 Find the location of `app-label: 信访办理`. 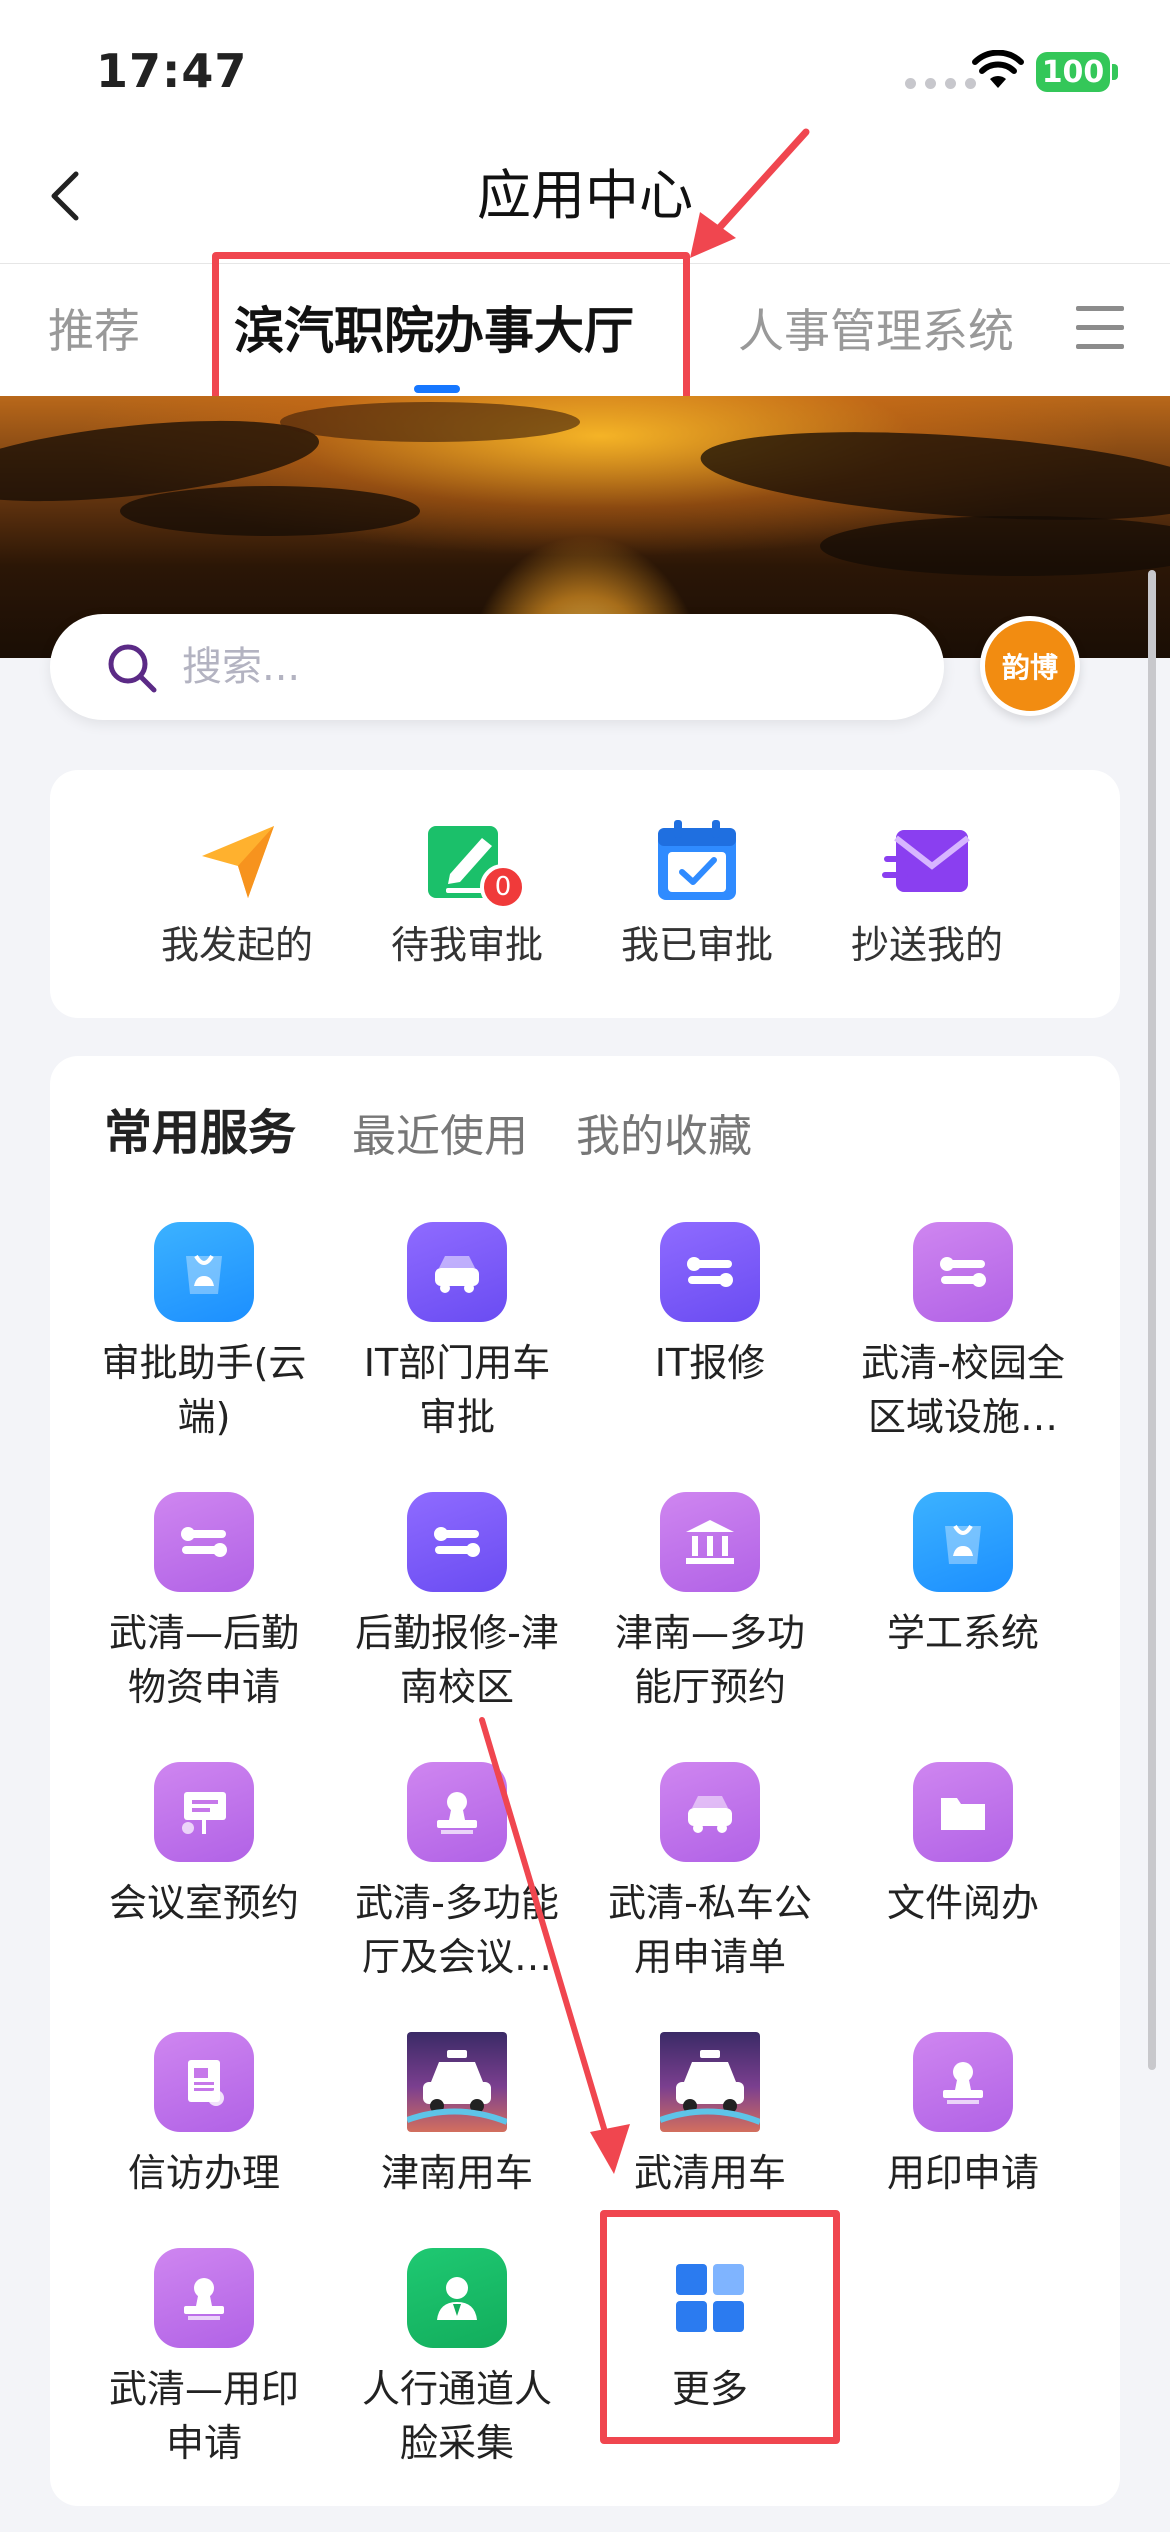

app-label: 信访办理 is located at coordinates (203, 2173).